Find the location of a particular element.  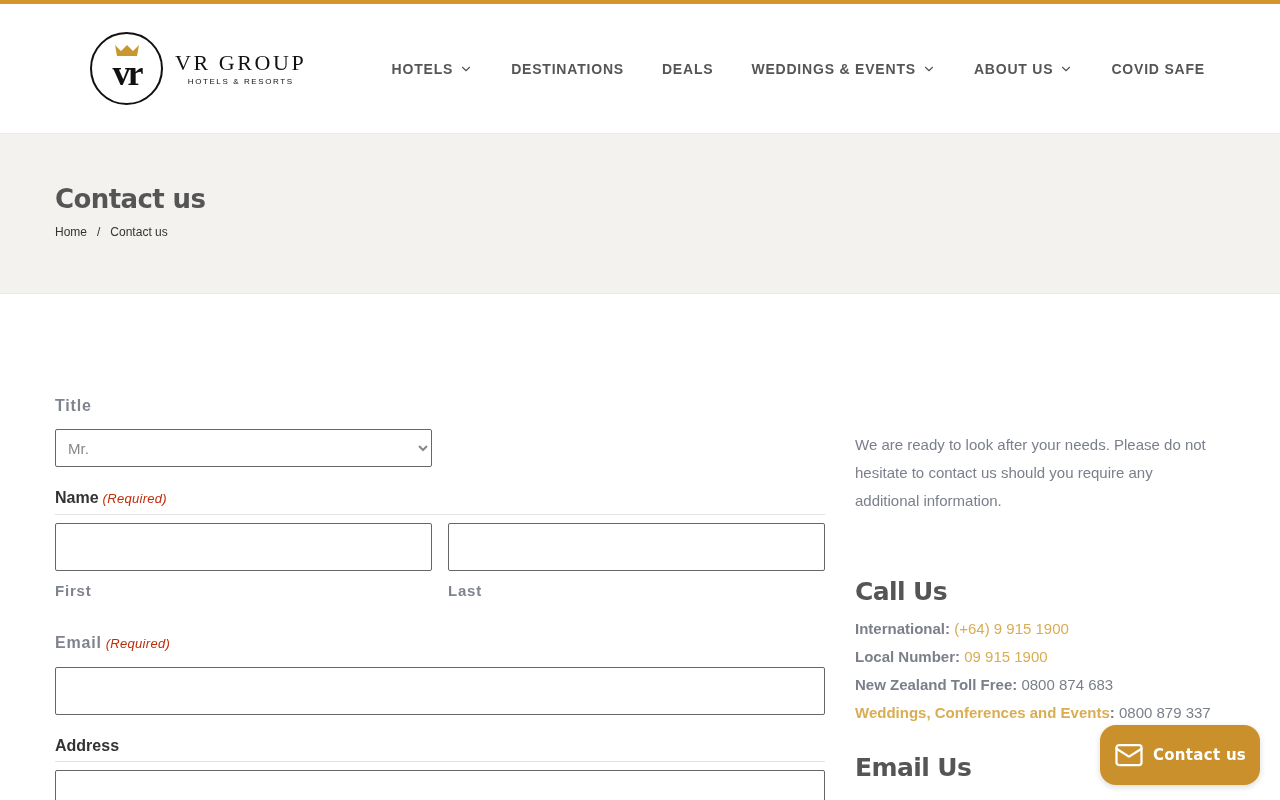

logo-emblem: vr is located at coordinates (126, 68).